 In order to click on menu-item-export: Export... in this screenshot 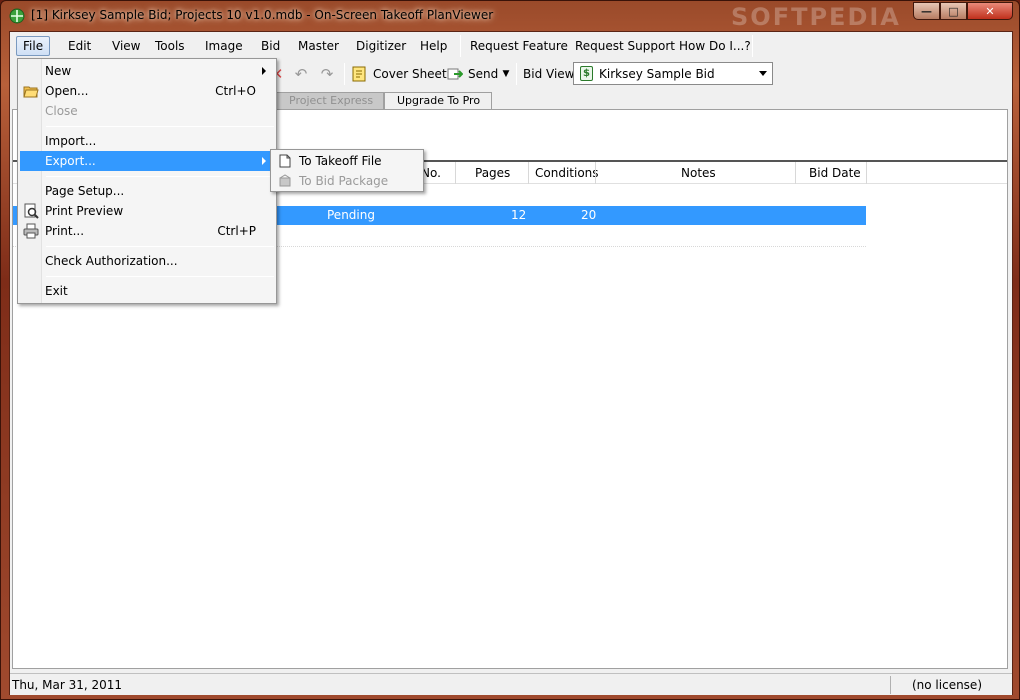, I will do `click(147, 161)`.